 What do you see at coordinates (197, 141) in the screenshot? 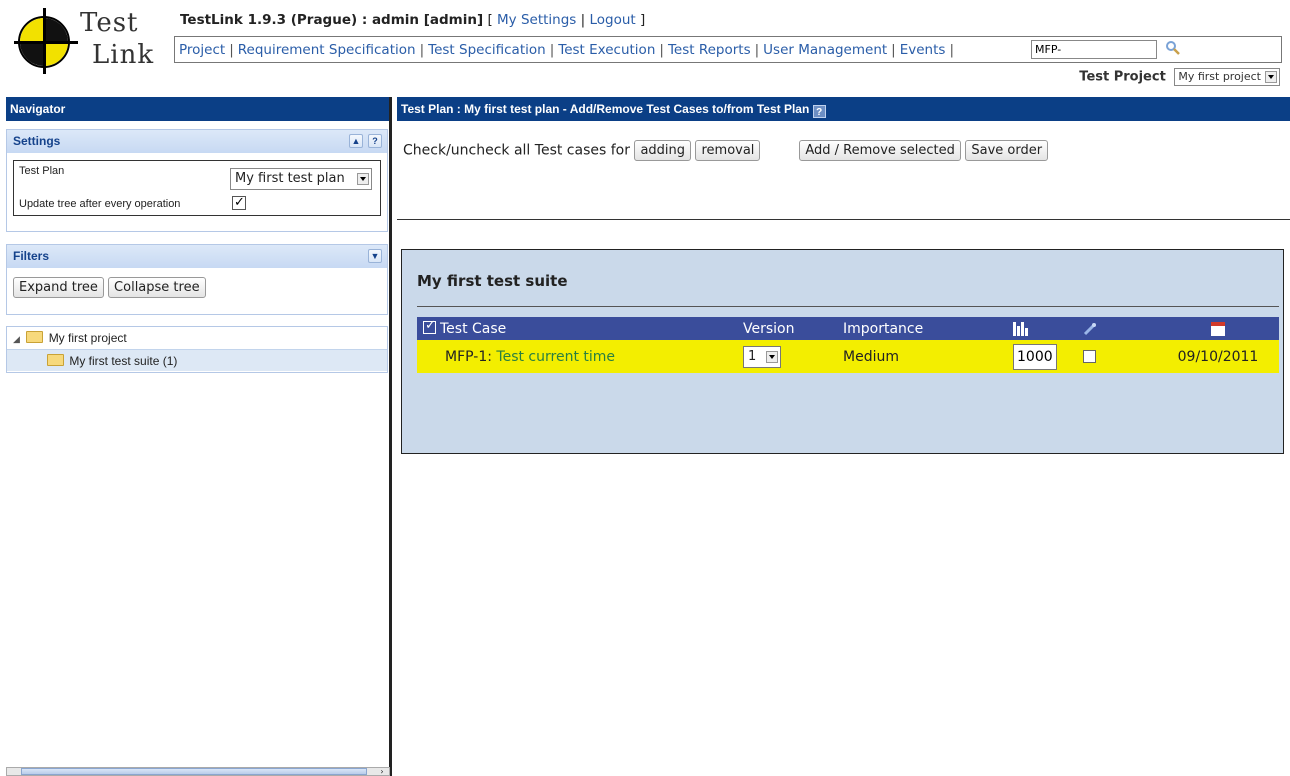
I see `settings-panel-header: Settings ▲ ?` at bounding box center [197, 141].